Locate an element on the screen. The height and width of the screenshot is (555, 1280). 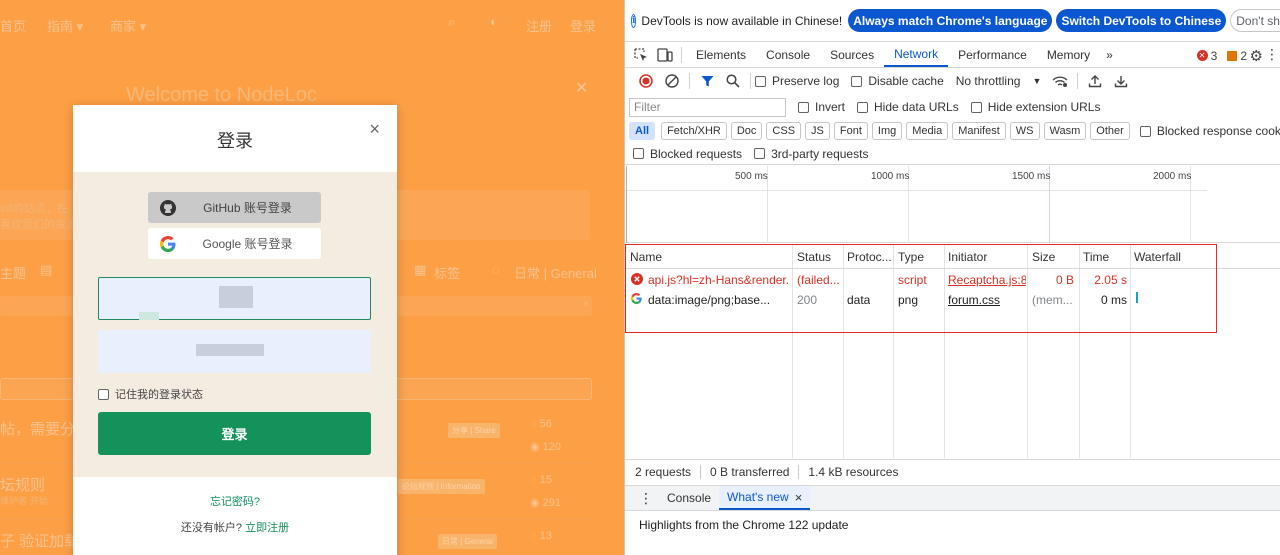
nav-guide-link: 指南 ▾ is located at coordinates (65, 25).